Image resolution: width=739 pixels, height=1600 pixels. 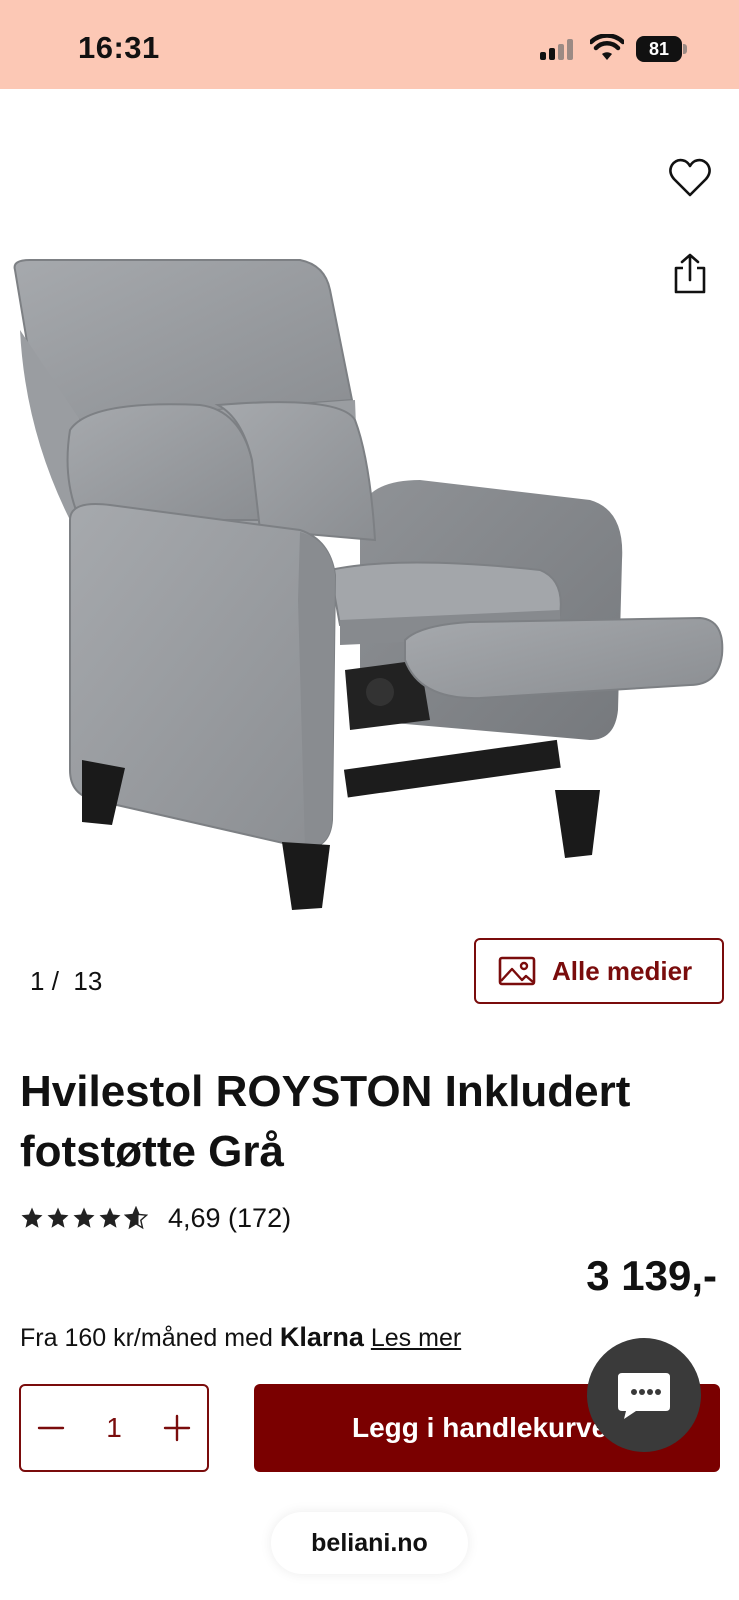 I want to click on financing-read-more-link: Les mer, so click(x=416, y=1338).